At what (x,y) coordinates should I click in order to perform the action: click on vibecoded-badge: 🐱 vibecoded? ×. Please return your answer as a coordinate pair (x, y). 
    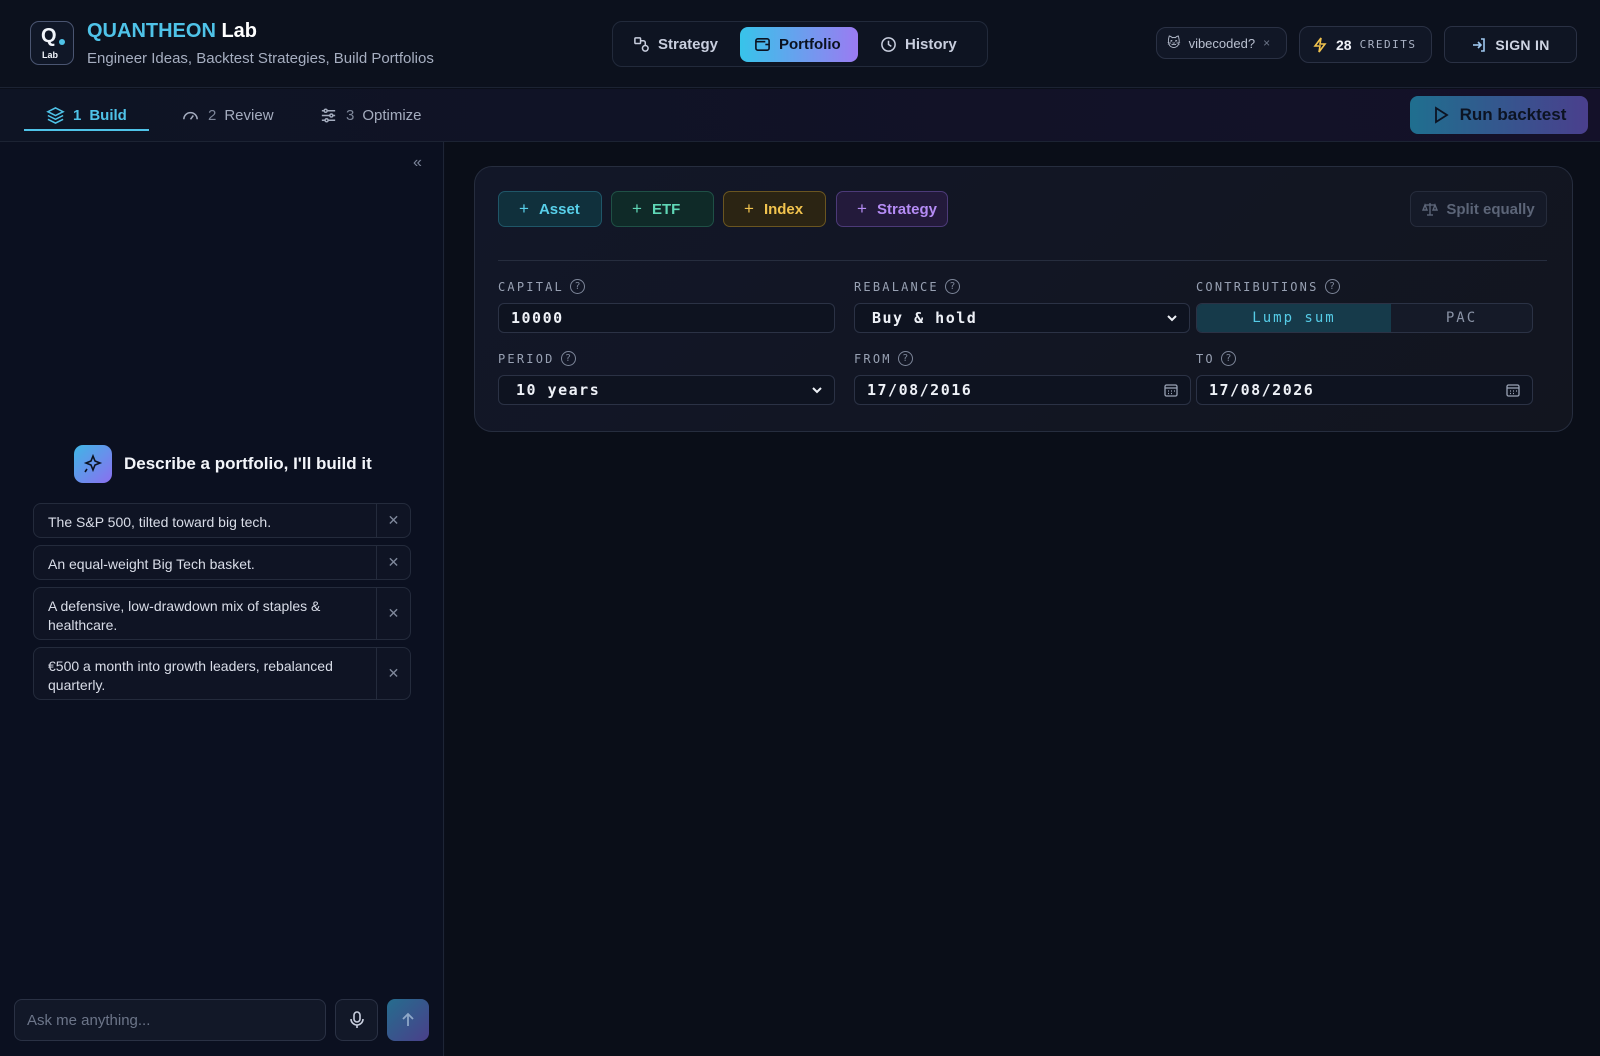
    Looking at the image, I should click on (1221, 43).